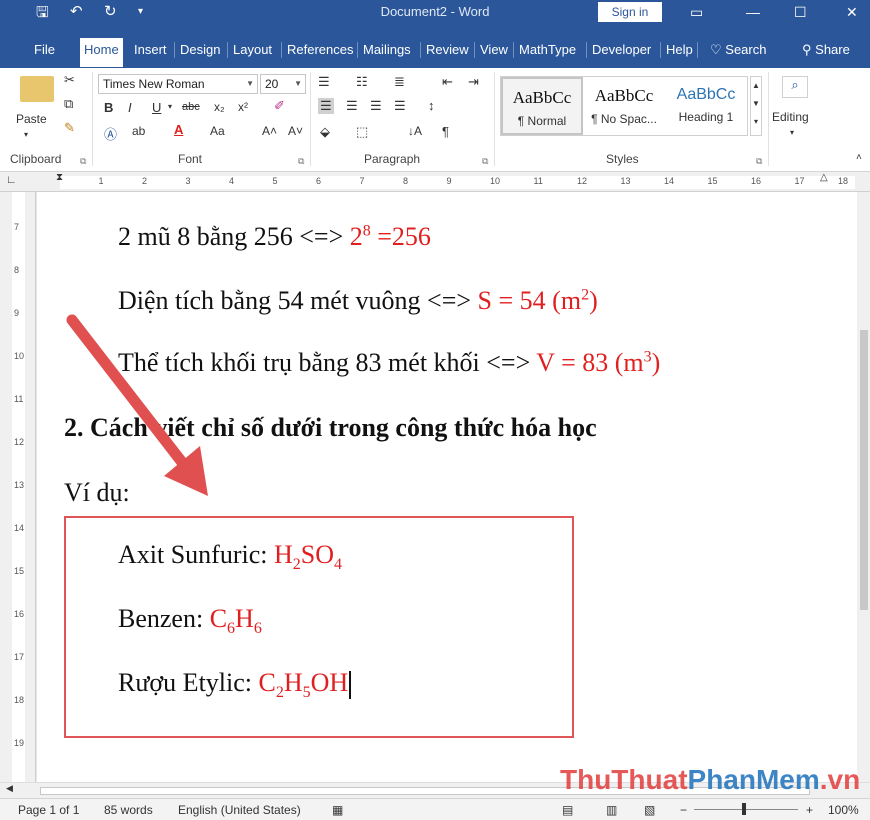  What do you see at coordinates (706, 106) in the screenshot?
I see `style-heading-1: AaBbCc Heading 1` at bounding box center [706, 106].